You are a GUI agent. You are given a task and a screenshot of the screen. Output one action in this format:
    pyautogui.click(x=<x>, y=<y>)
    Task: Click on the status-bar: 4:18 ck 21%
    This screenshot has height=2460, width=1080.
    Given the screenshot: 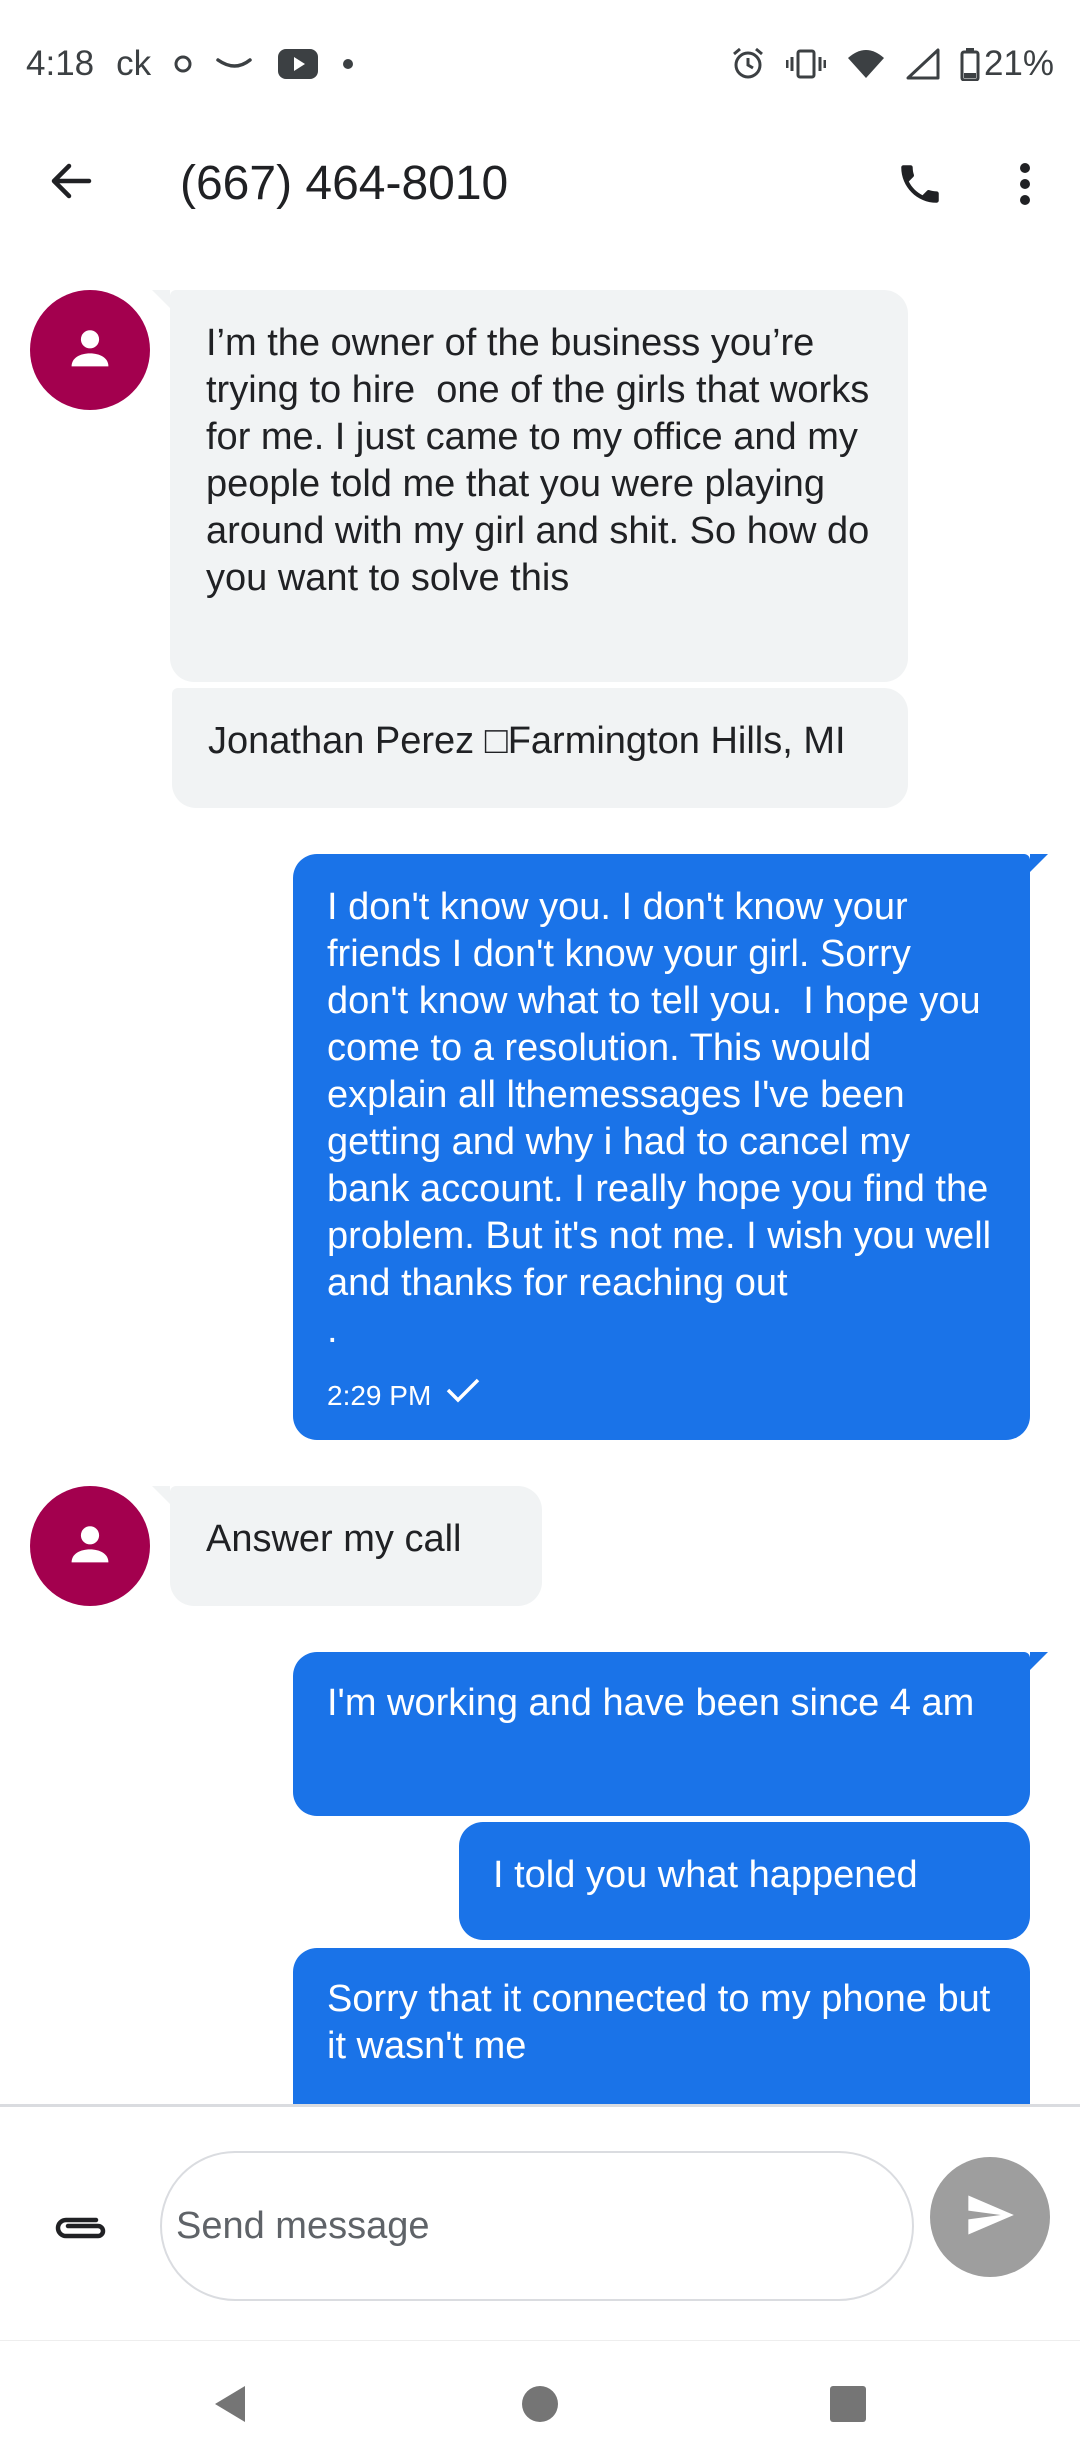 What is the action you would take?
    pyautogui.click(x=540, y=67)
    